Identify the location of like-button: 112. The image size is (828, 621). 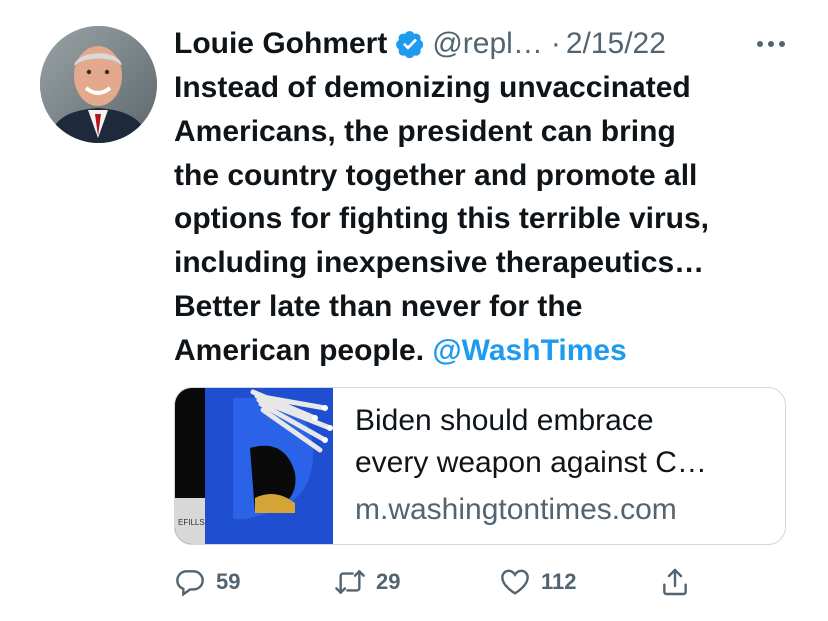
(579, 582).